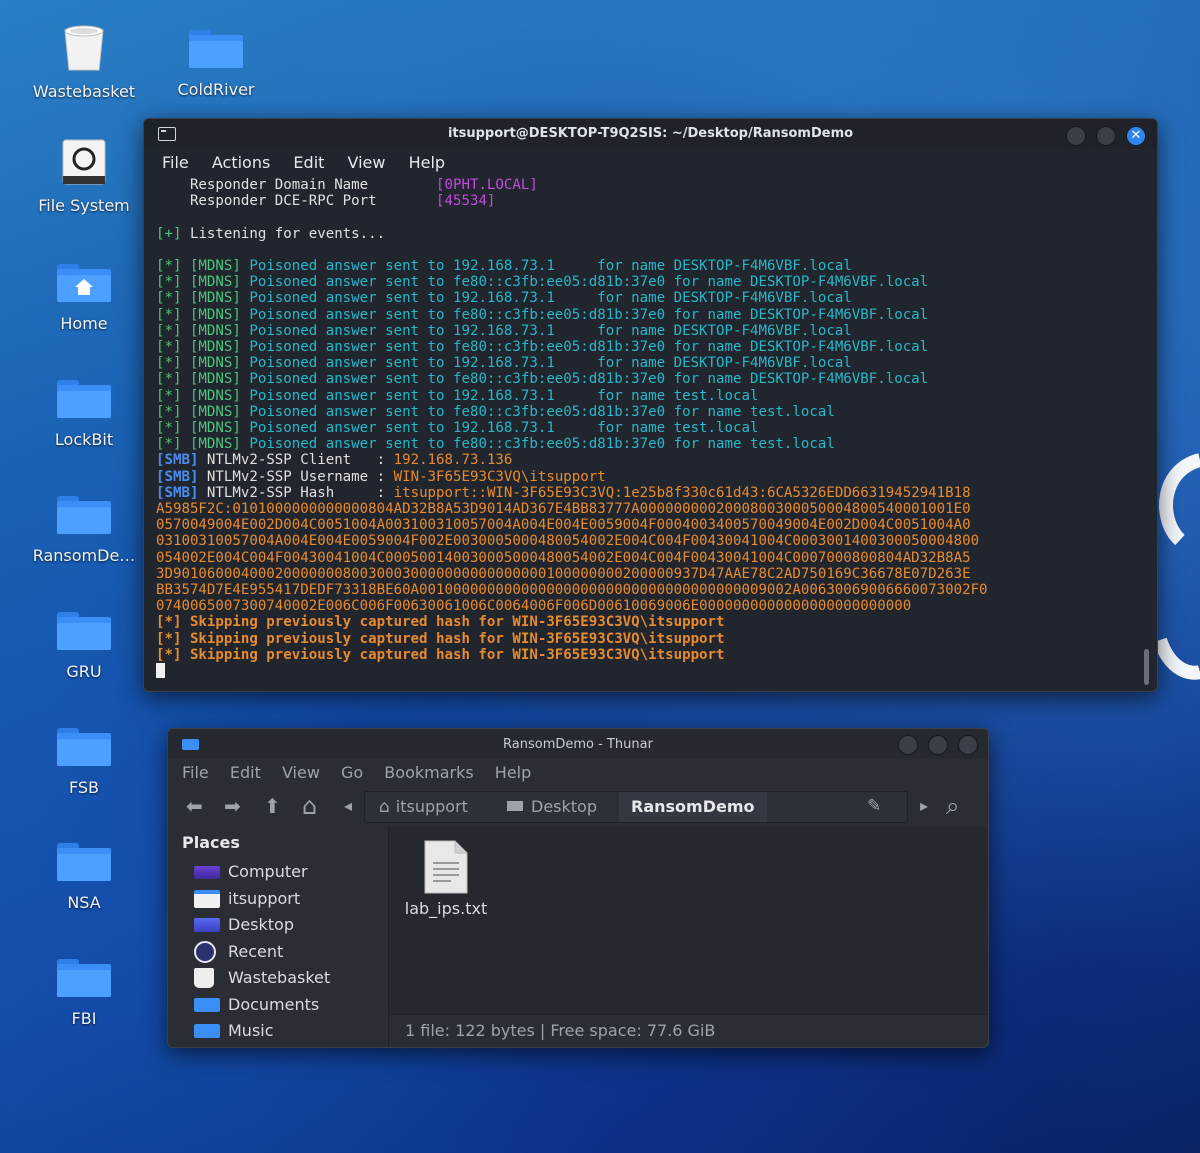 This screenshot has height=1153, width=1200. I want to click on desktop-icon-label: NSA, so click(84, 902).